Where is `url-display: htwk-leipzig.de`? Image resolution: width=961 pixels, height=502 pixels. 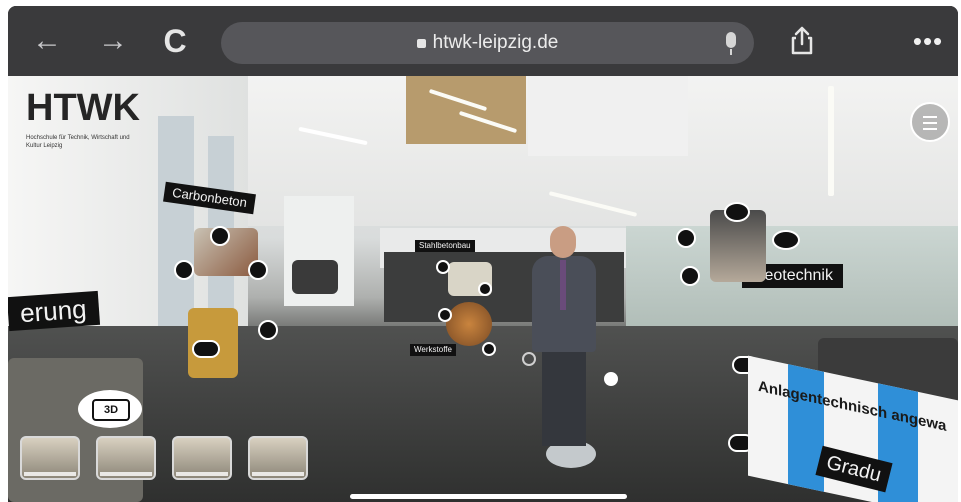
url-display: htwk-leipzig.de is located at coordinates (487, 43).